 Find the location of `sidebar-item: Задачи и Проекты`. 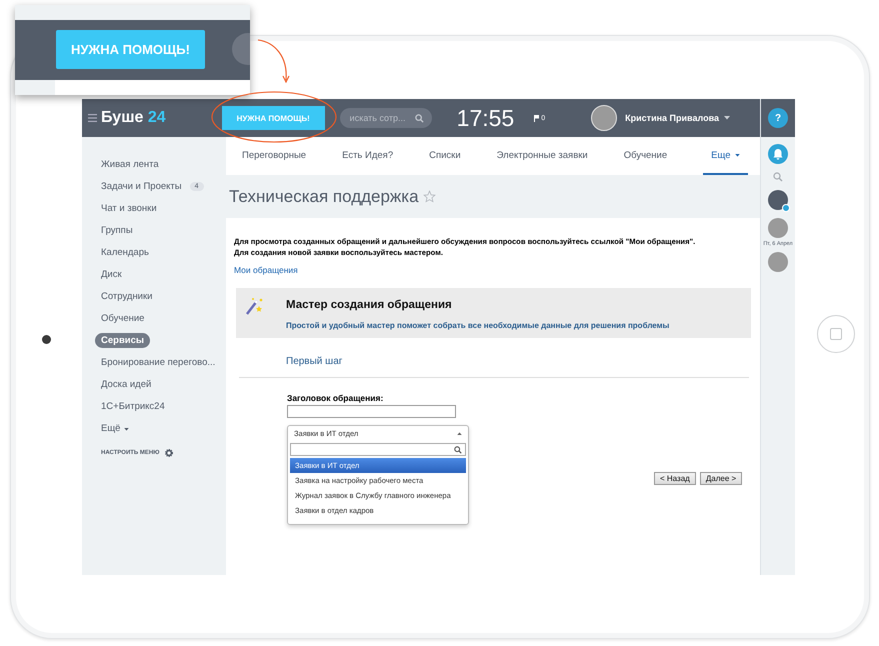

sidebar-item: Задачи и Проекты is located at coordinates (141, 186).